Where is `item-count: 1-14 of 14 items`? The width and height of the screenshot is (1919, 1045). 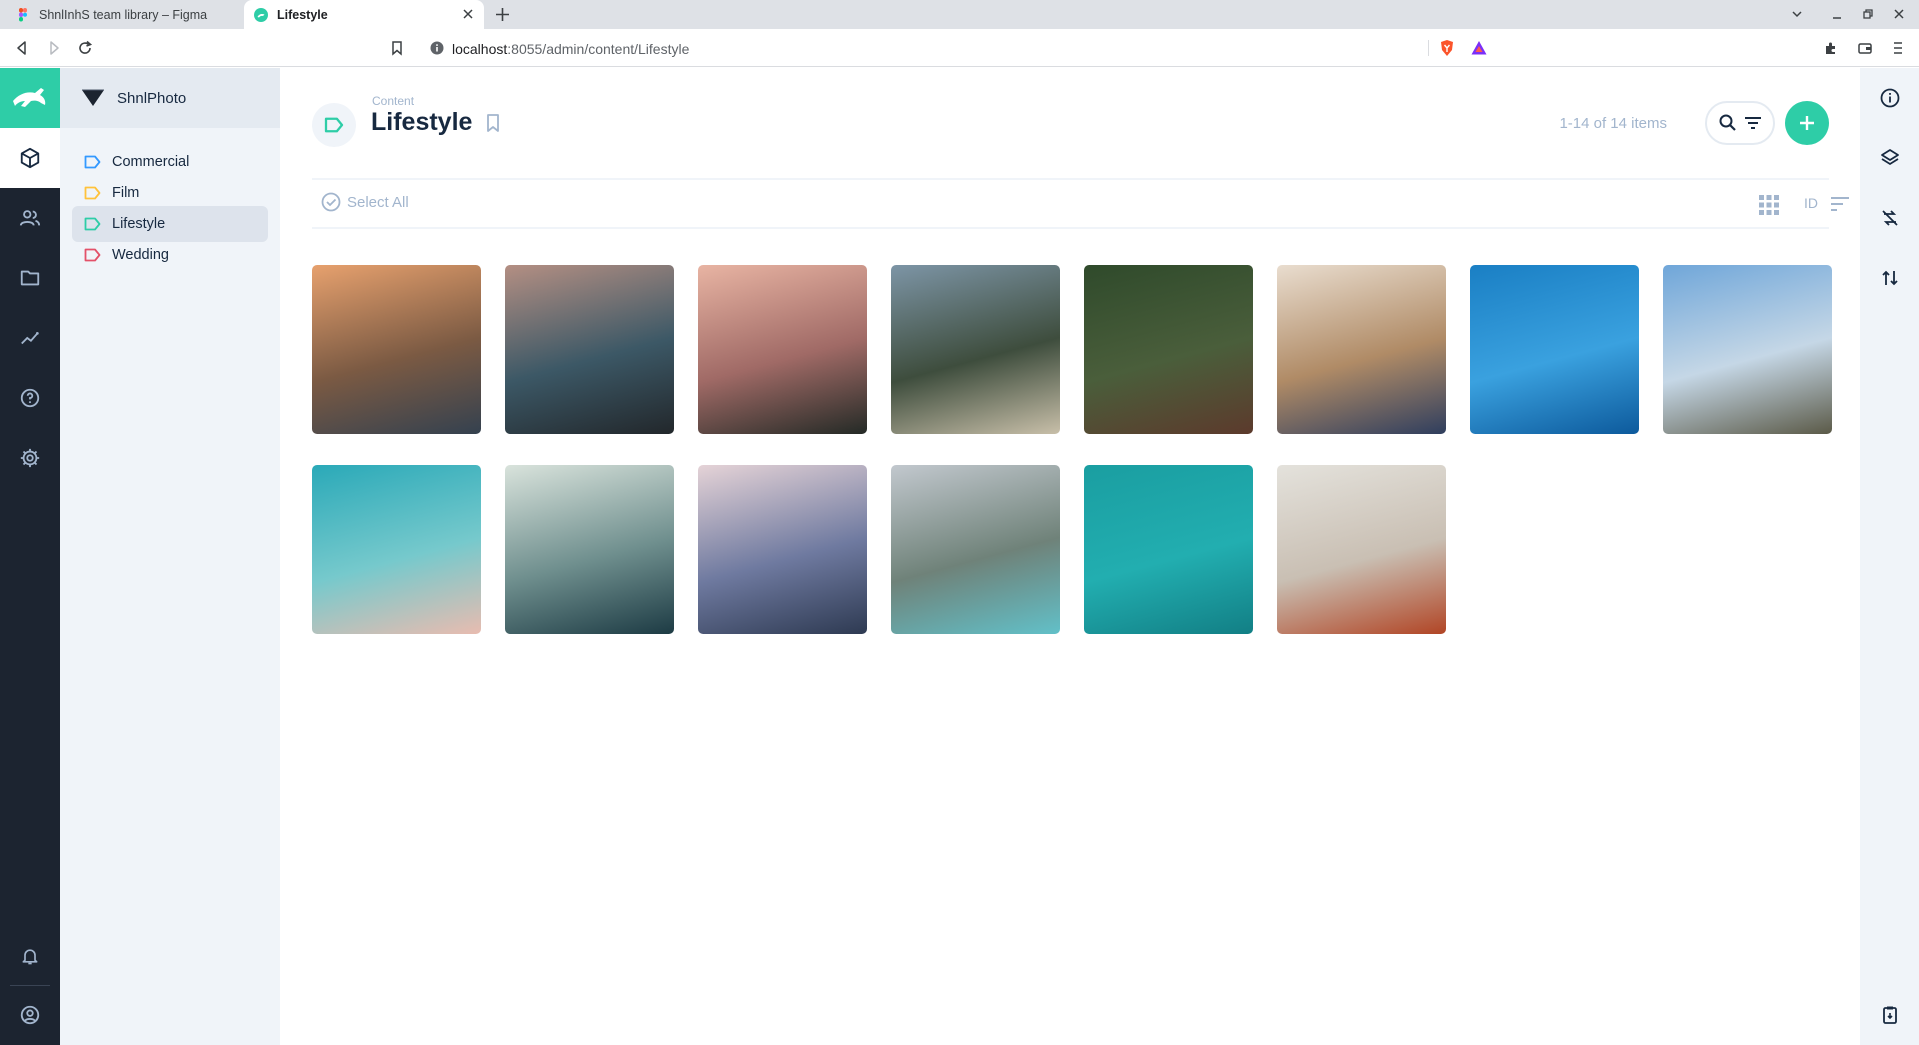 item-count: 1-14 of 14 items is located at coordinates (1613, 123).